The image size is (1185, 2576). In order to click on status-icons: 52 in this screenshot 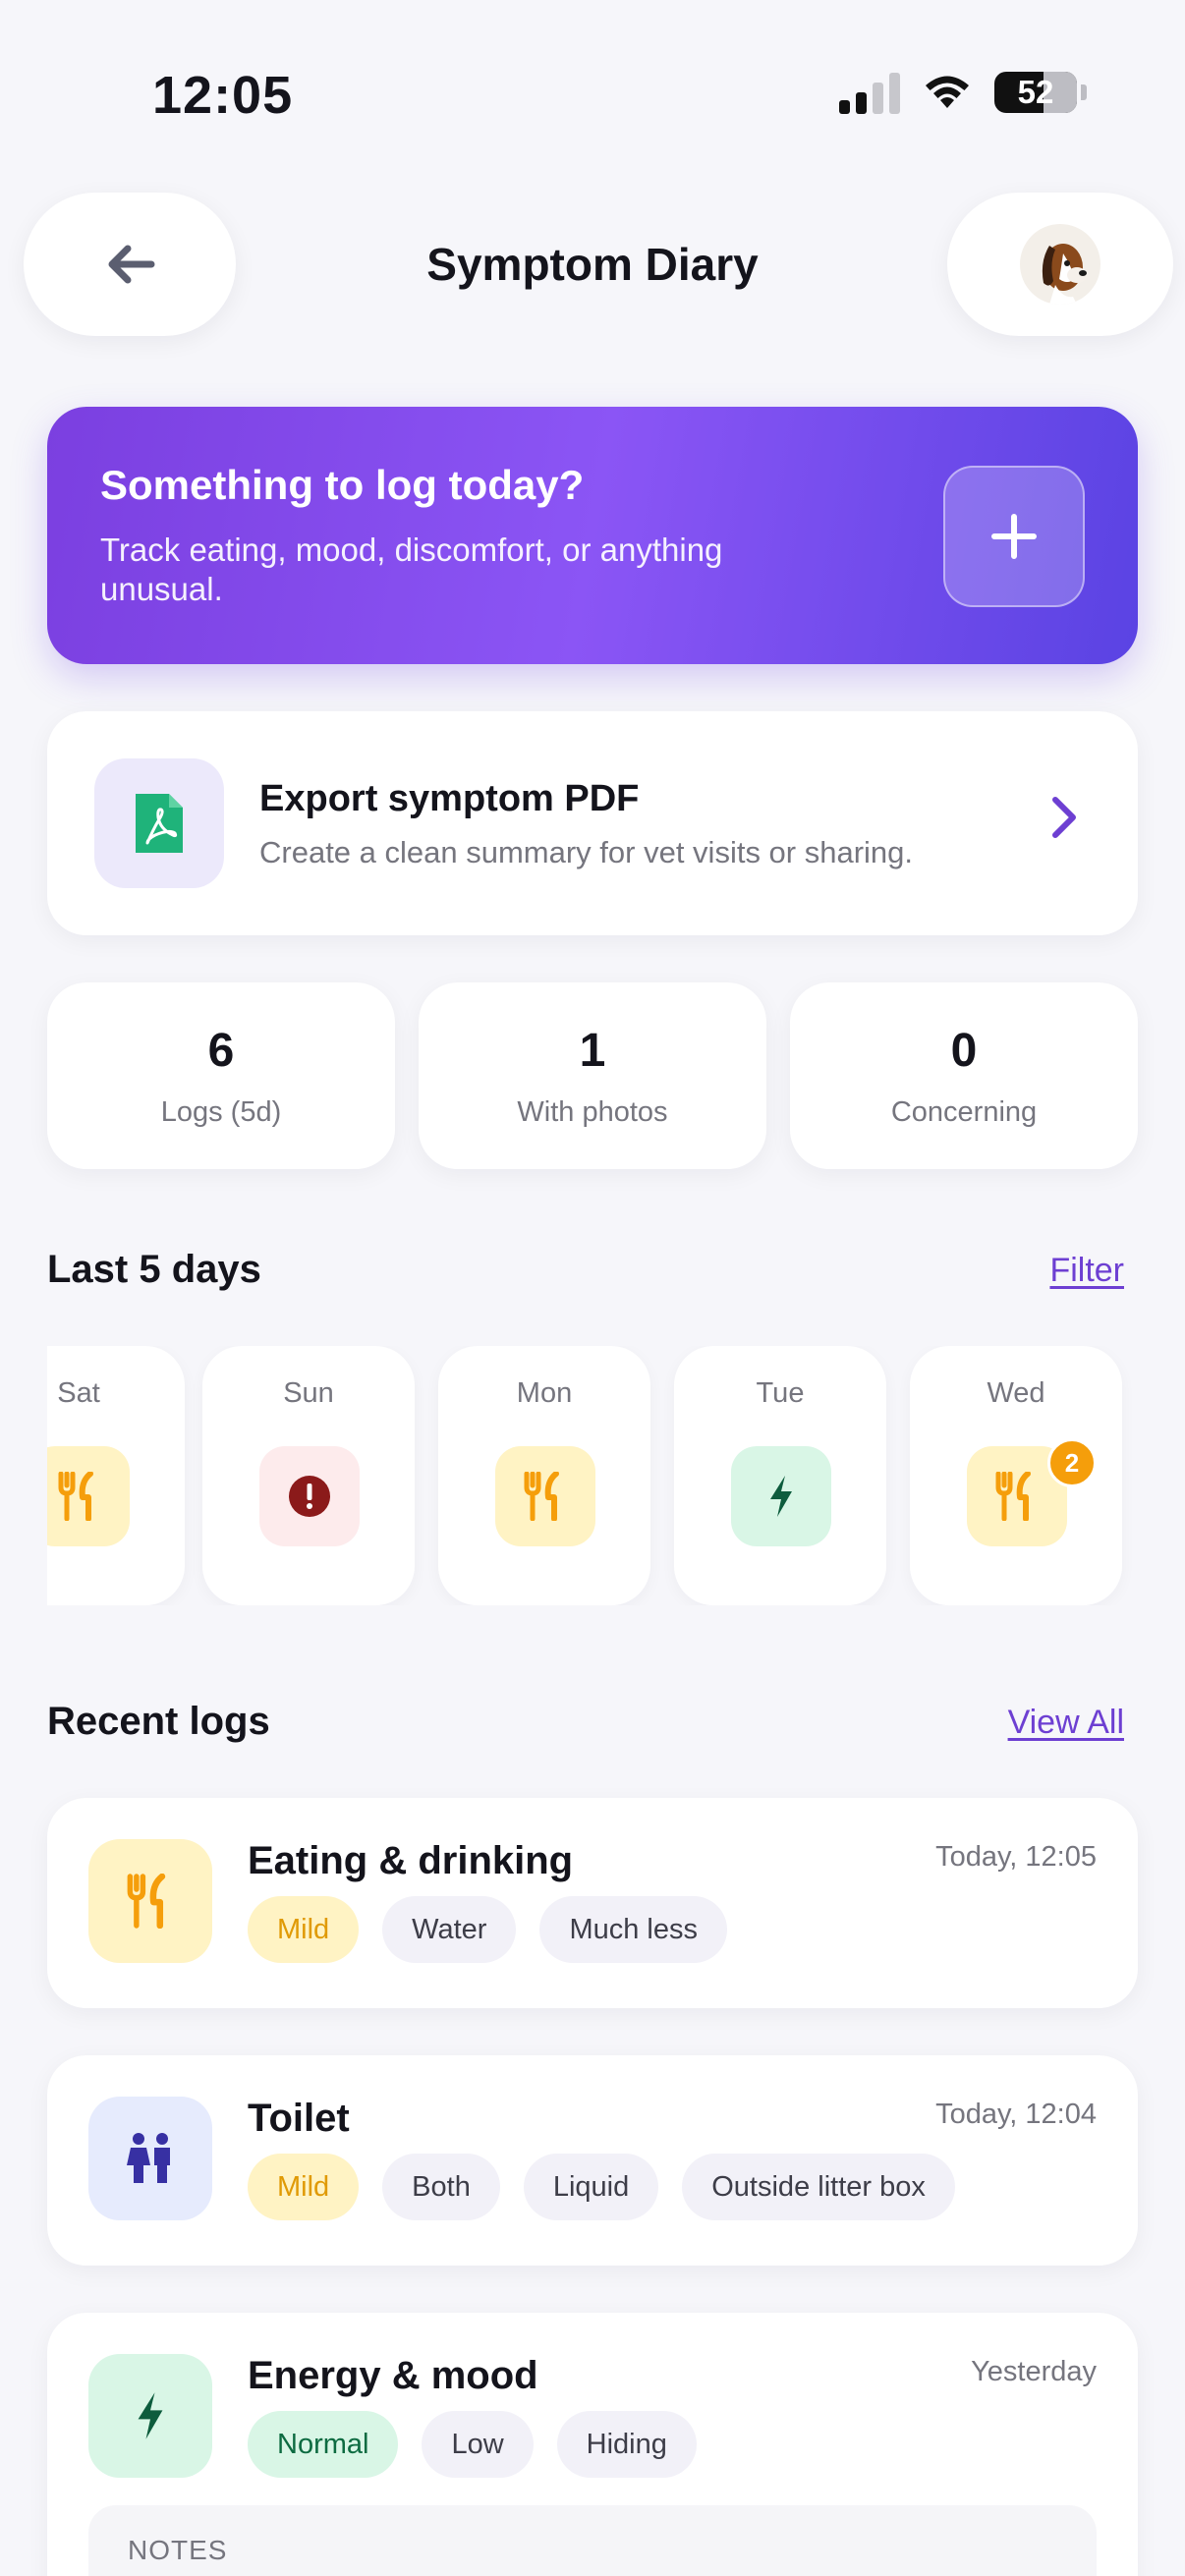, I will do `click(963, 92)`.